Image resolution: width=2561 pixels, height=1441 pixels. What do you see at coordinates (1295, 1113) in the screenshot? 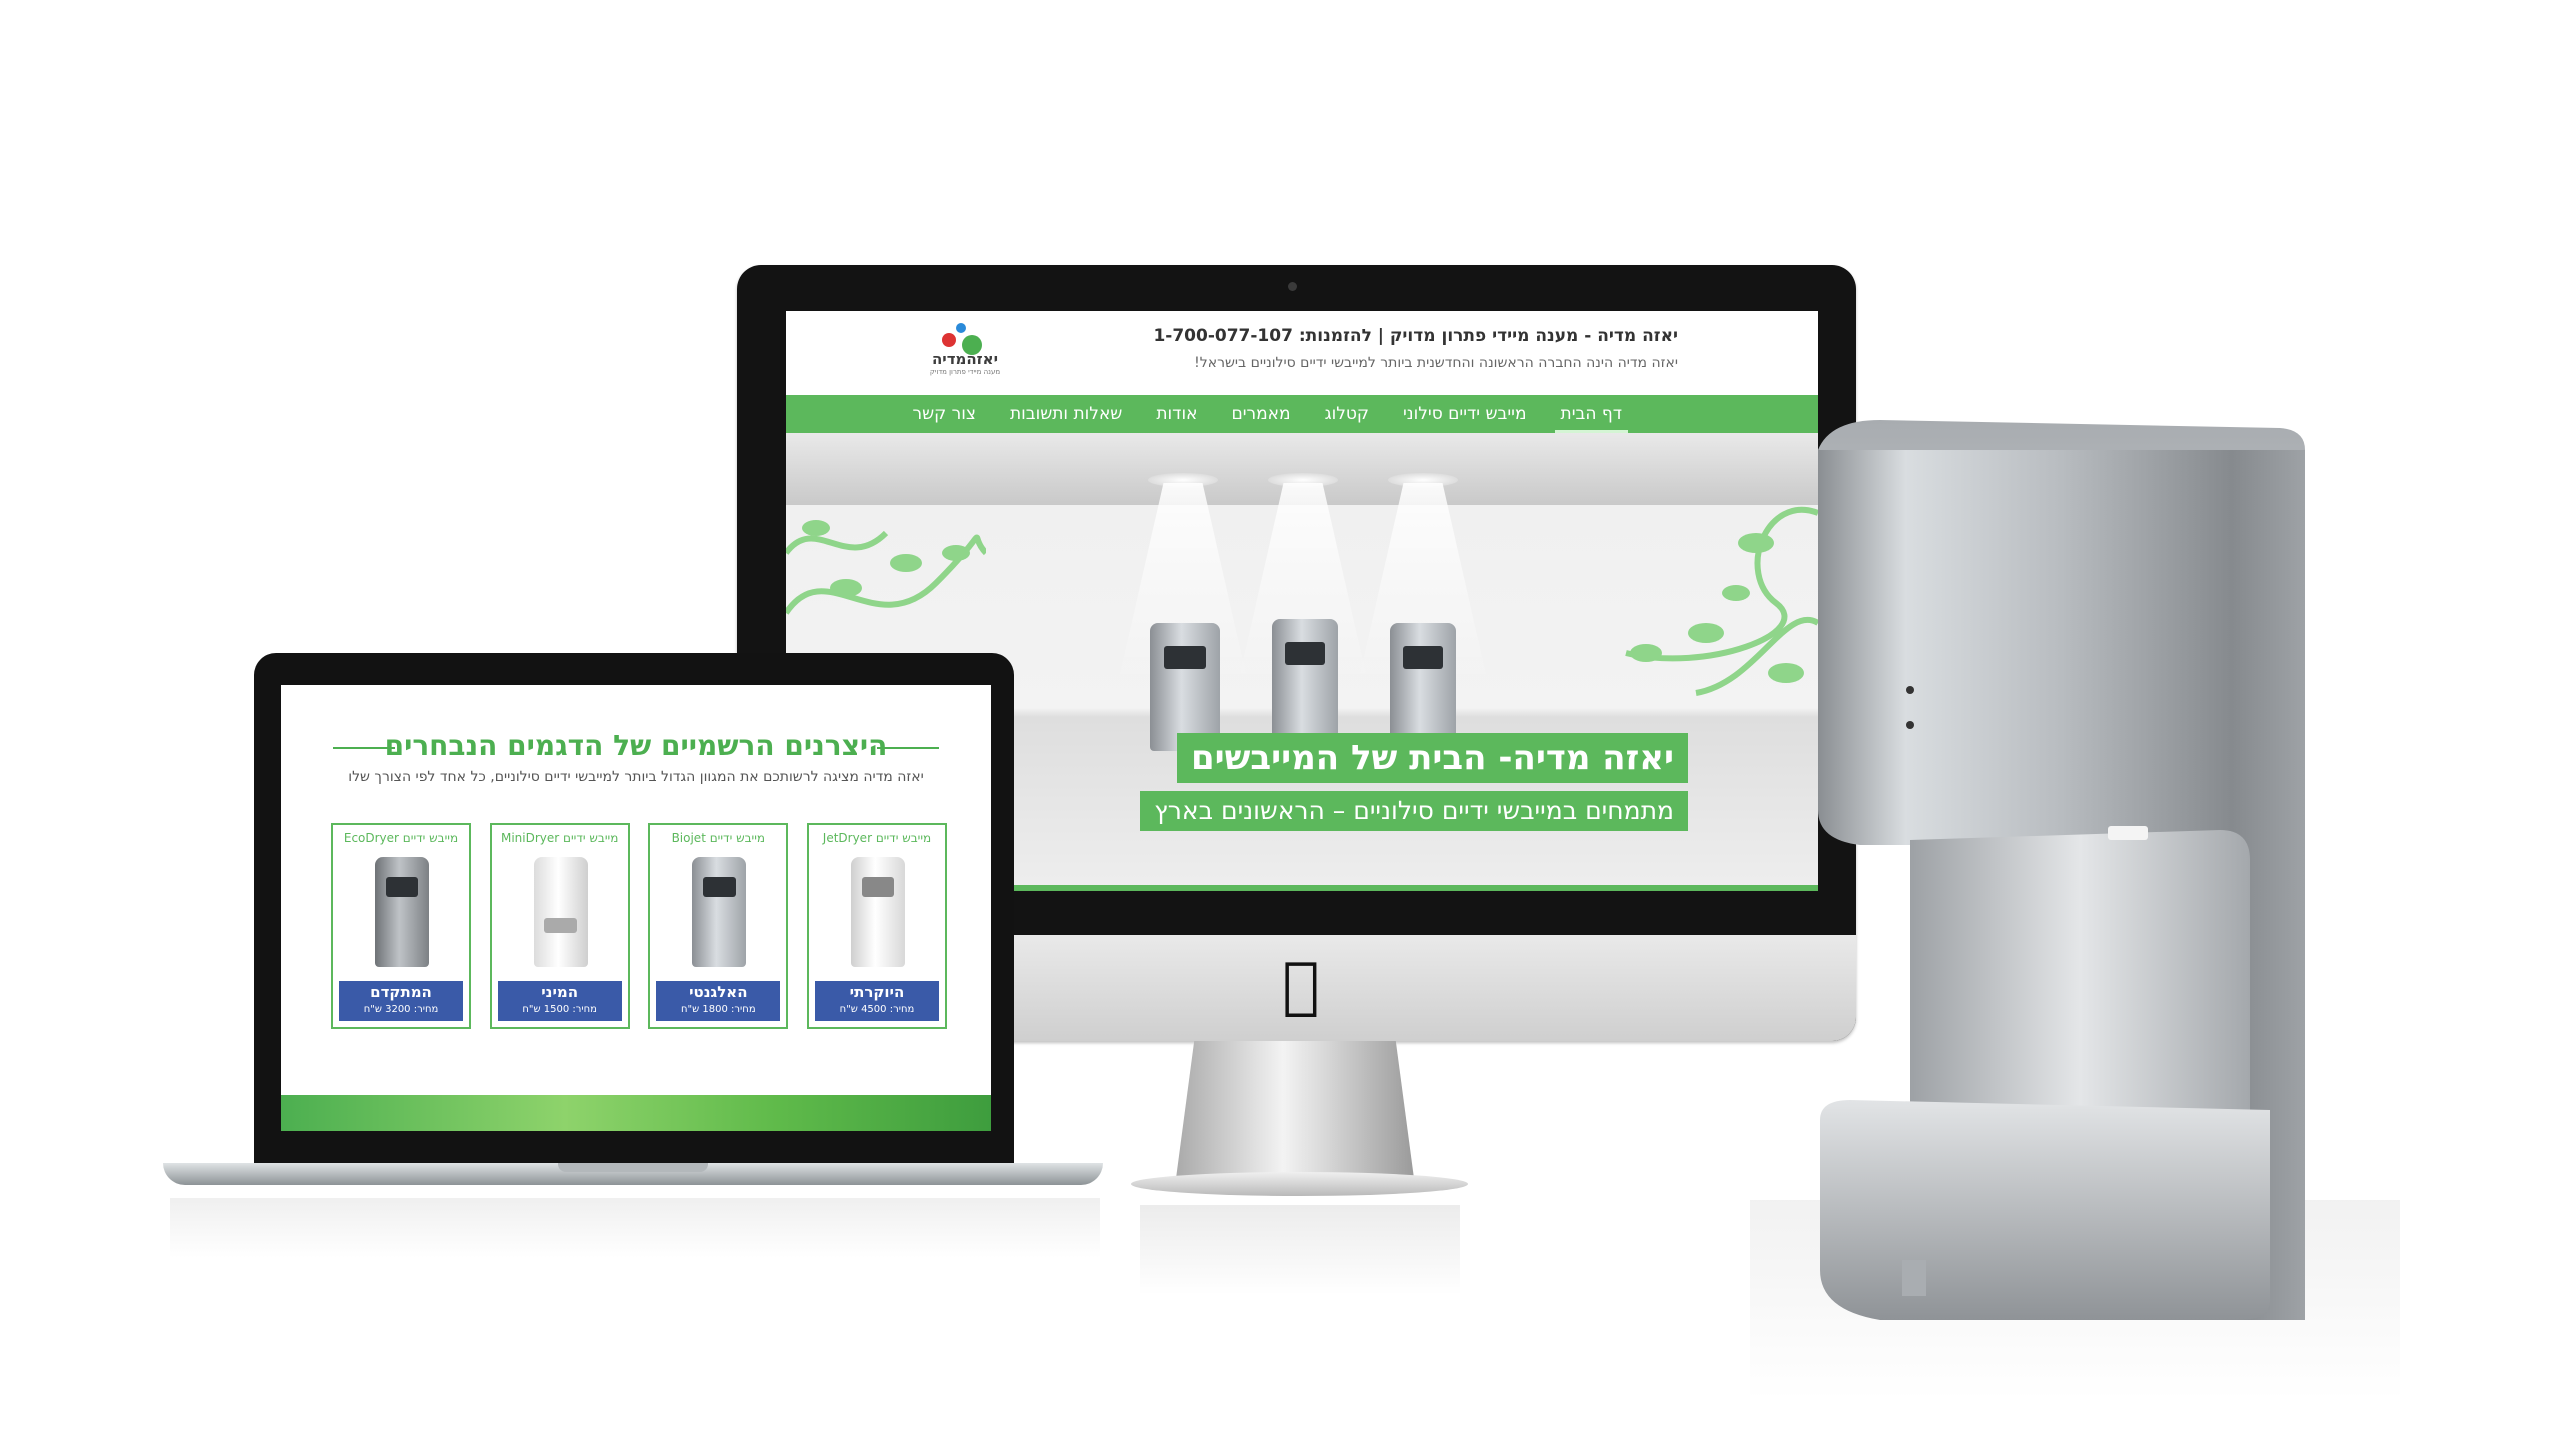
I see `imac-stand` at bounding box center [1295, 1113].